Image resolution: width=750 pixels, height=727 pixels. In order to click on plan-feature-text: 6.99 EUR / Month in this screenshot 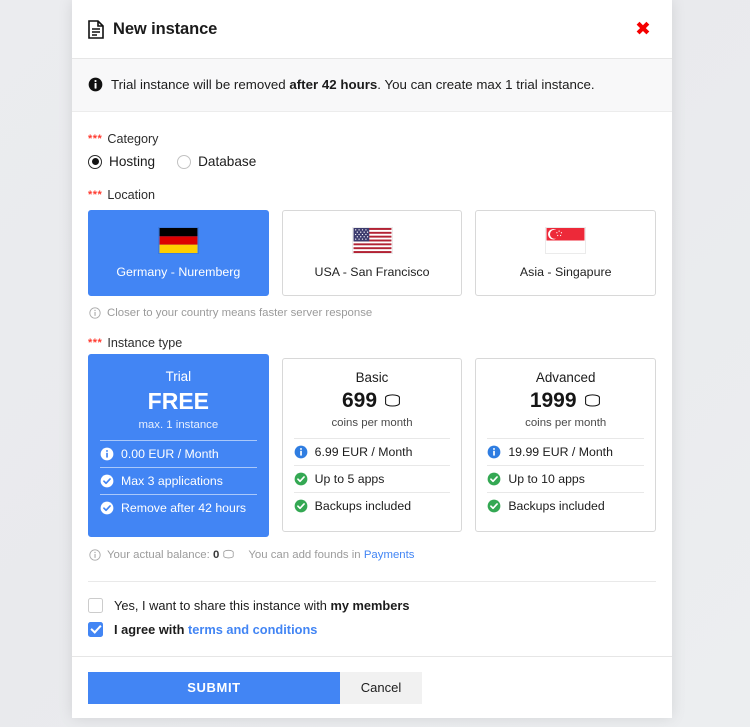, I will do `click(363, 452)`.